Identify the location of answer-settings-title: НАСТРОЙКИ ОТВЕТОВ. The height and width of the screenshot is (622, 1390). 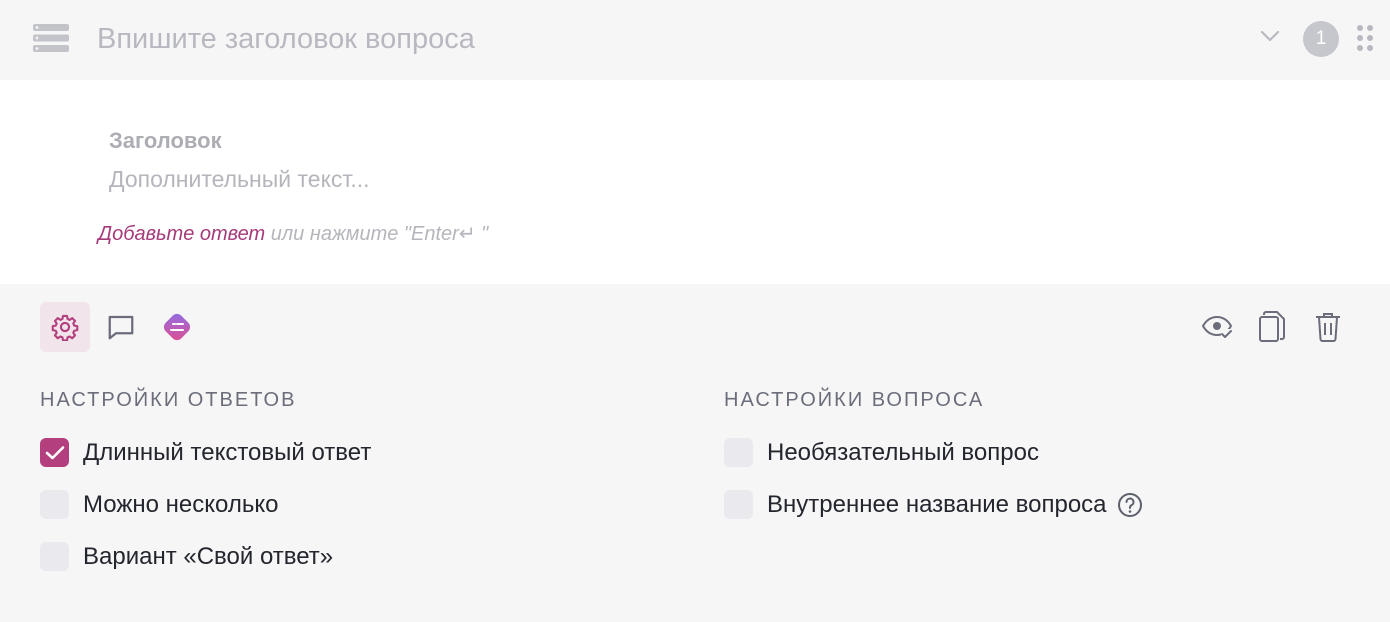
(168, 400).